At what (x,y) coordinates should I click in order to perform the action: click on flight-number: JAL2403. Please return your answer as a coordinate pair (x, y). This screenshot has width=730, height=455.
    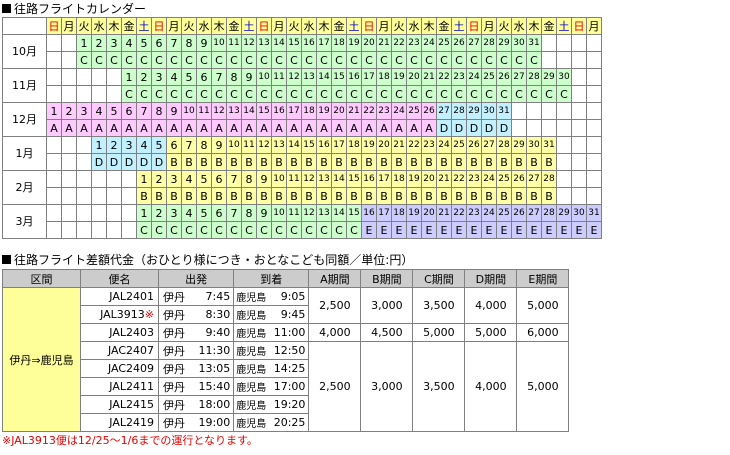
    Looking at the image, I should click on (119, 332).